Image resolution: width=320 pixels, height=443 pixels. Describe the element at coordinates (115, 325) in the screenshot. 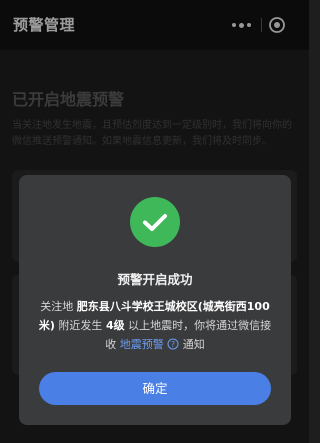

I see `intensity-level: 4级` at that location.